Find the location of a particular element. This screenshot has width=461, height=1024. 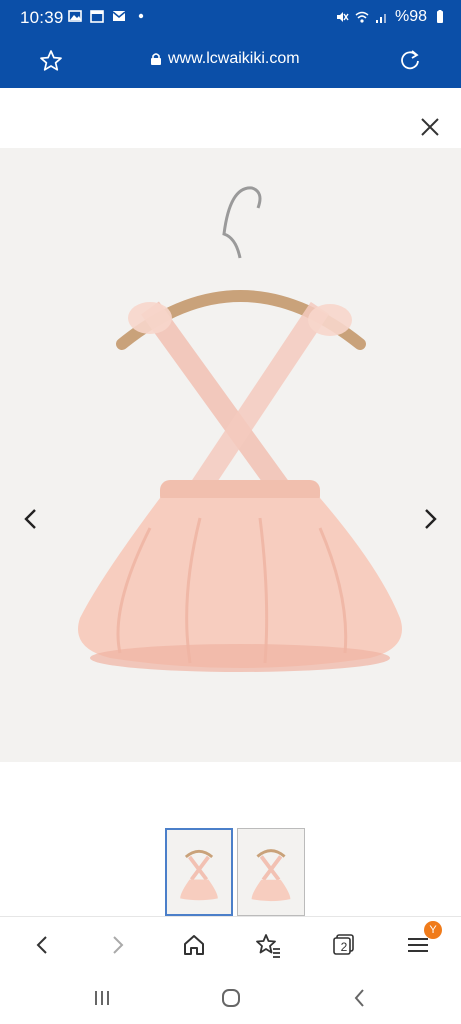

url-text: www.lcwaikiki.com is located at coordinates (234, 58).